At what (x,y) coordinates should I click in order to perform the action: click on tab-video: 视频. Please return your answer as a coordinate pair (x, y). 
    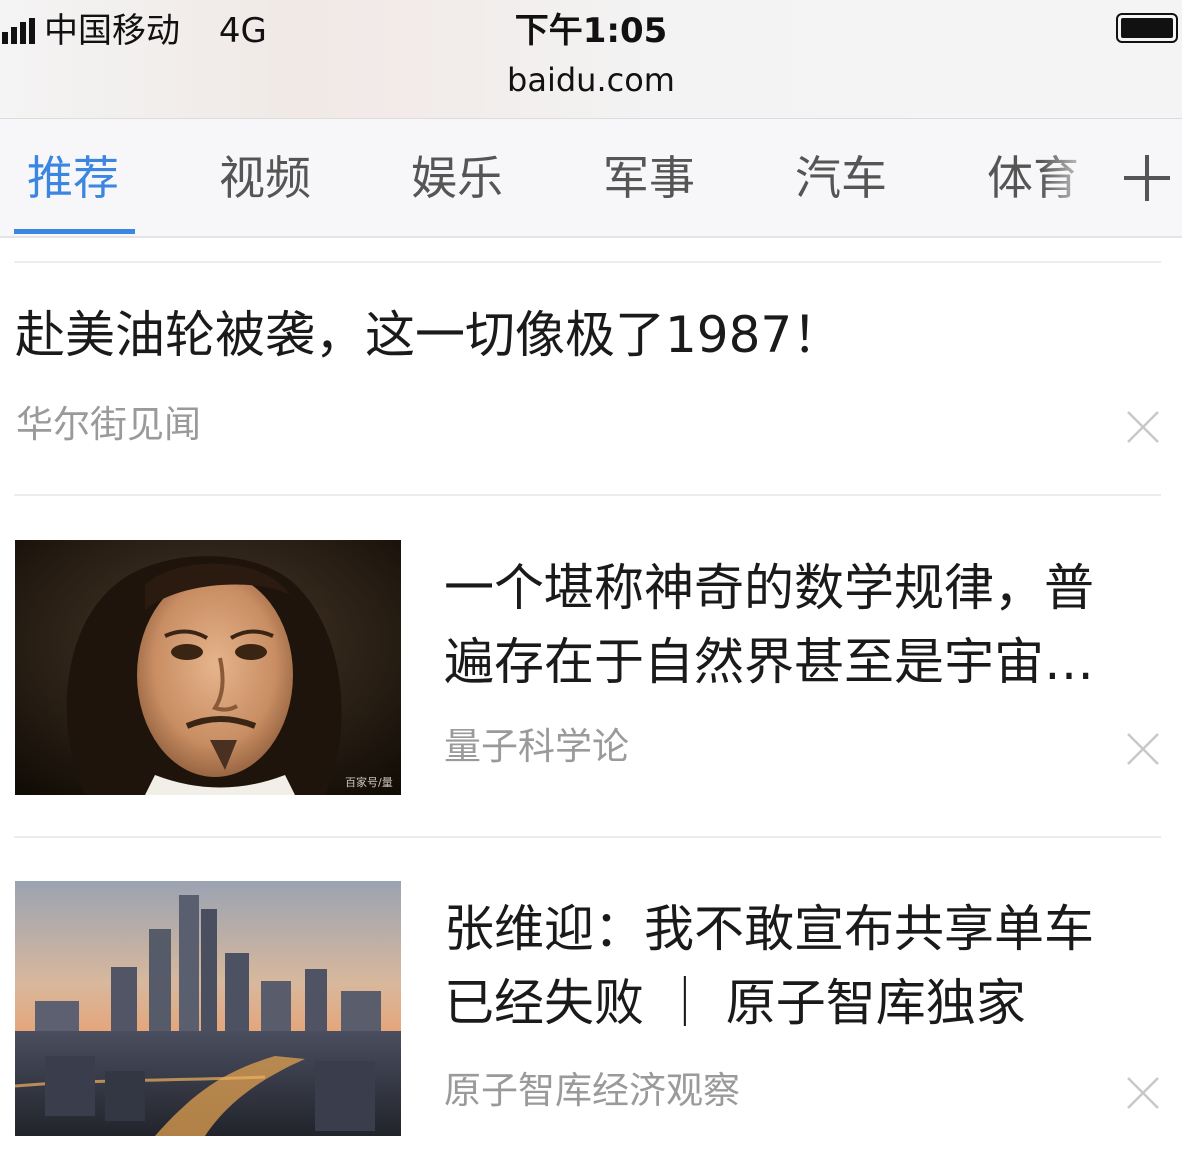
    Looking at the image, I should click on (265, 178).